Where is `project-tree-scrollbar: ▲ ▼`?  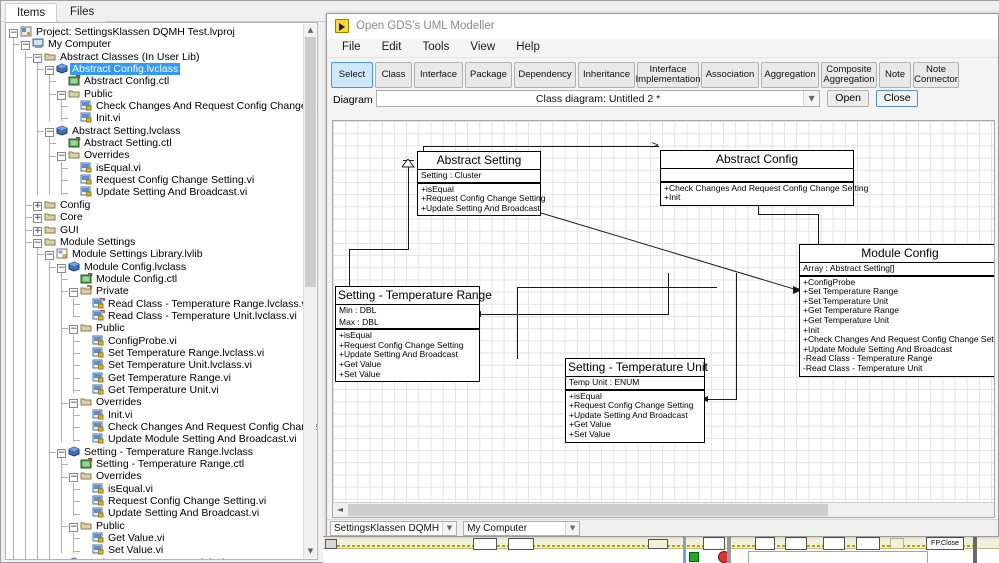
project-tree-scrollbar: ▲ ▼ is located at coordinates (309, 291).